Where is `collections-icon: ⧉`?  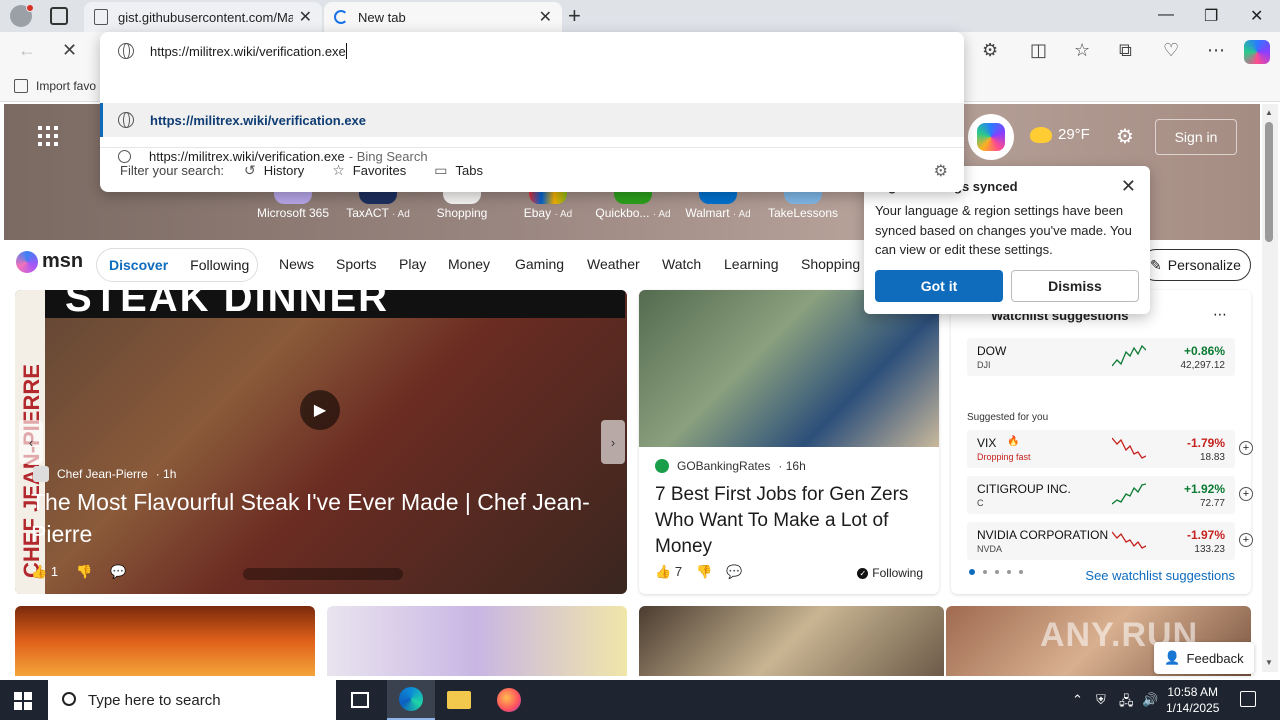 collections-icon: ⧉ is located at coordinates (1125, 50).